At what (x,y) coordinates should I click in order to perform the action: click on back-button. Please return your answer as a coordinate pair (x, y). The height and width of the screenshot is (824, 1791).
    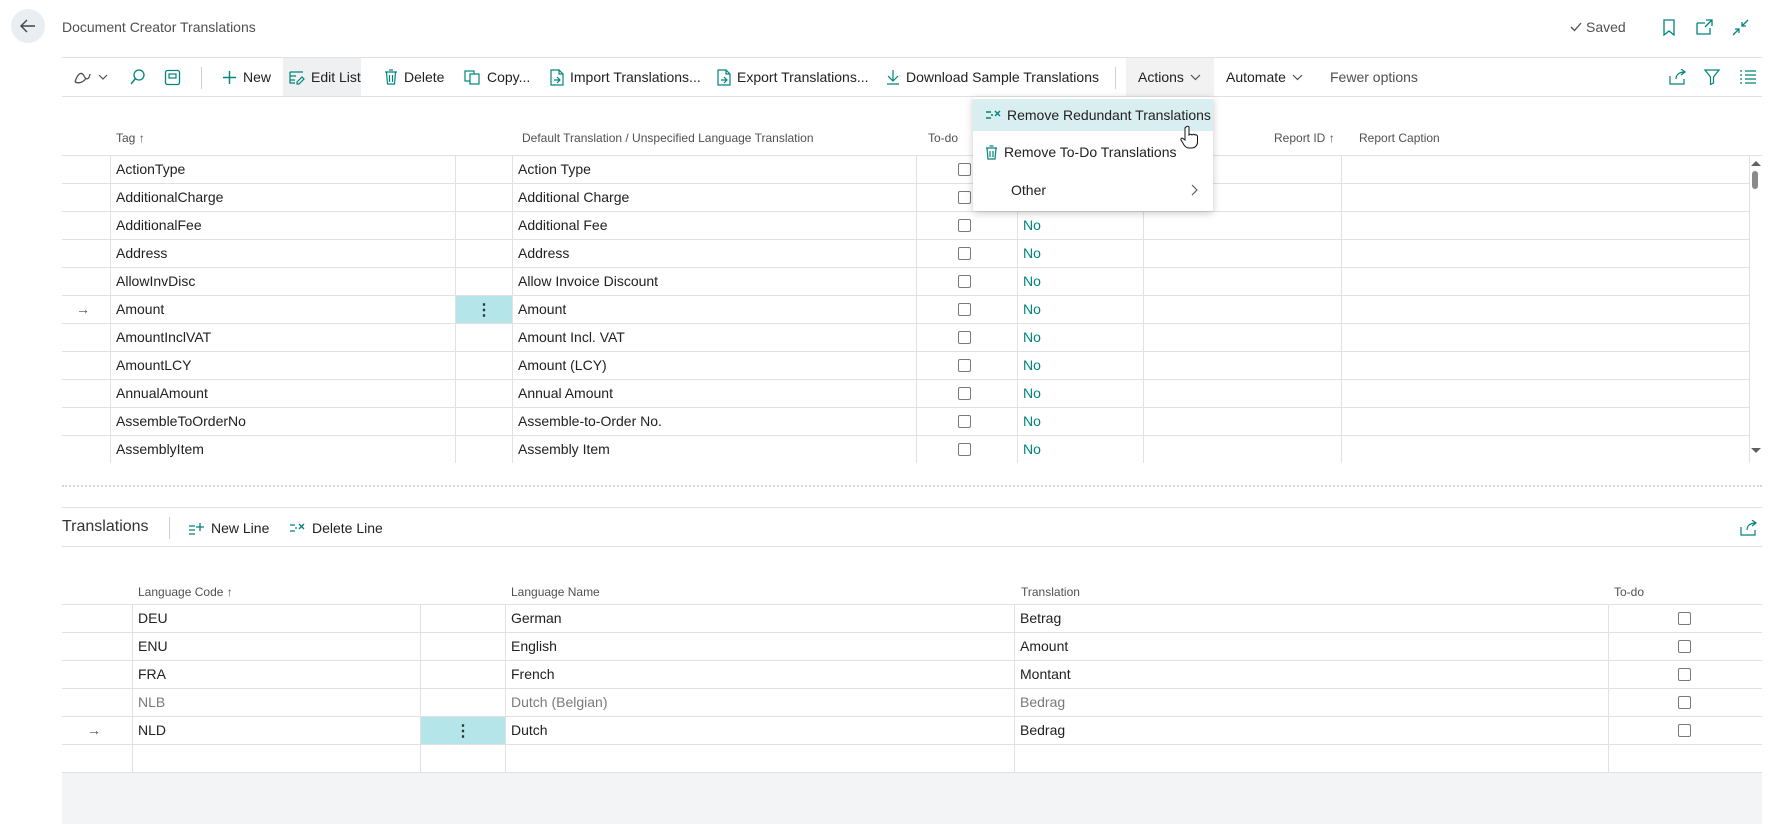
    Looking at the image, I should click on (28, 26).